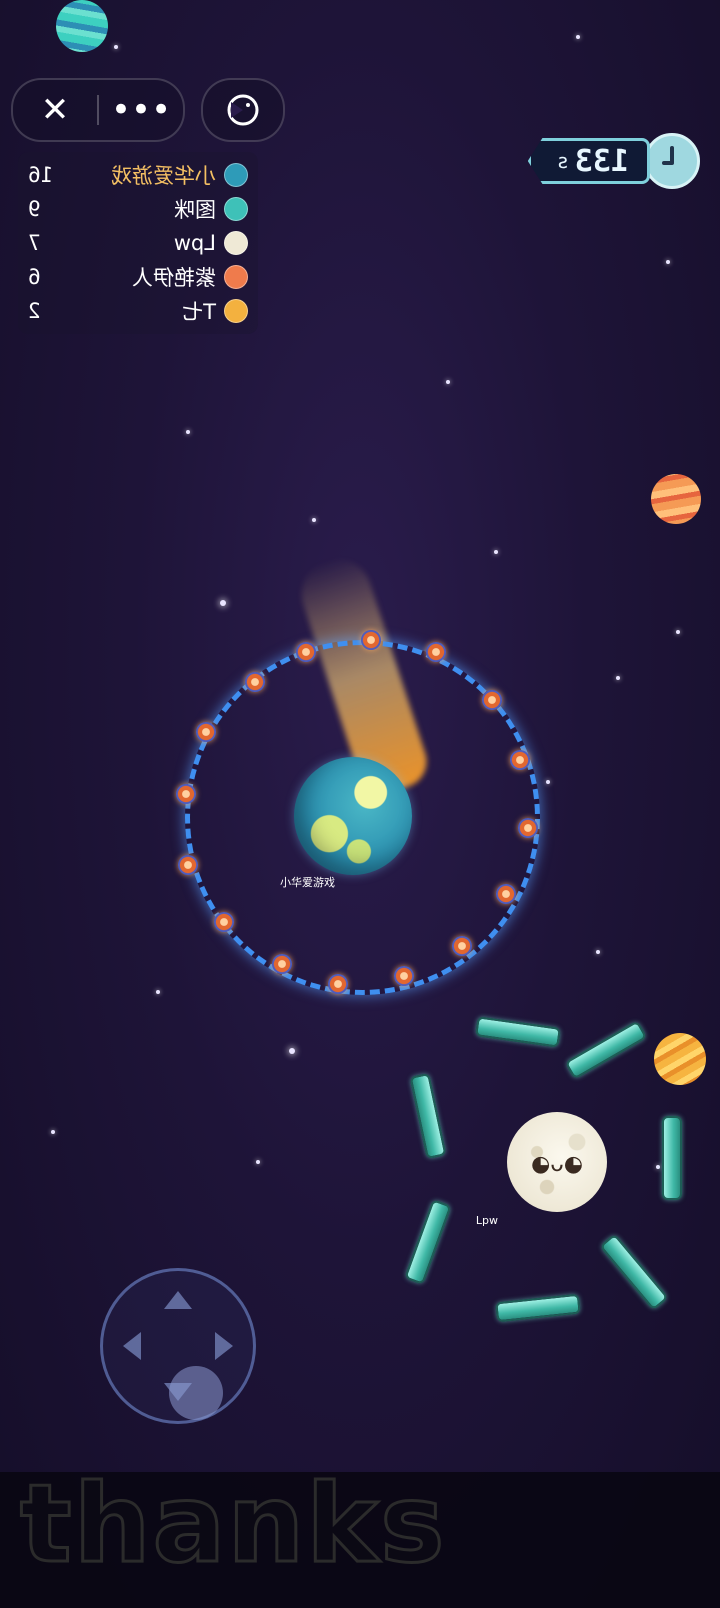 The image size is (720, 1608). Describe the element at coordinates (34, 209) in the screenshot. I see `player-score: 9` at that location.